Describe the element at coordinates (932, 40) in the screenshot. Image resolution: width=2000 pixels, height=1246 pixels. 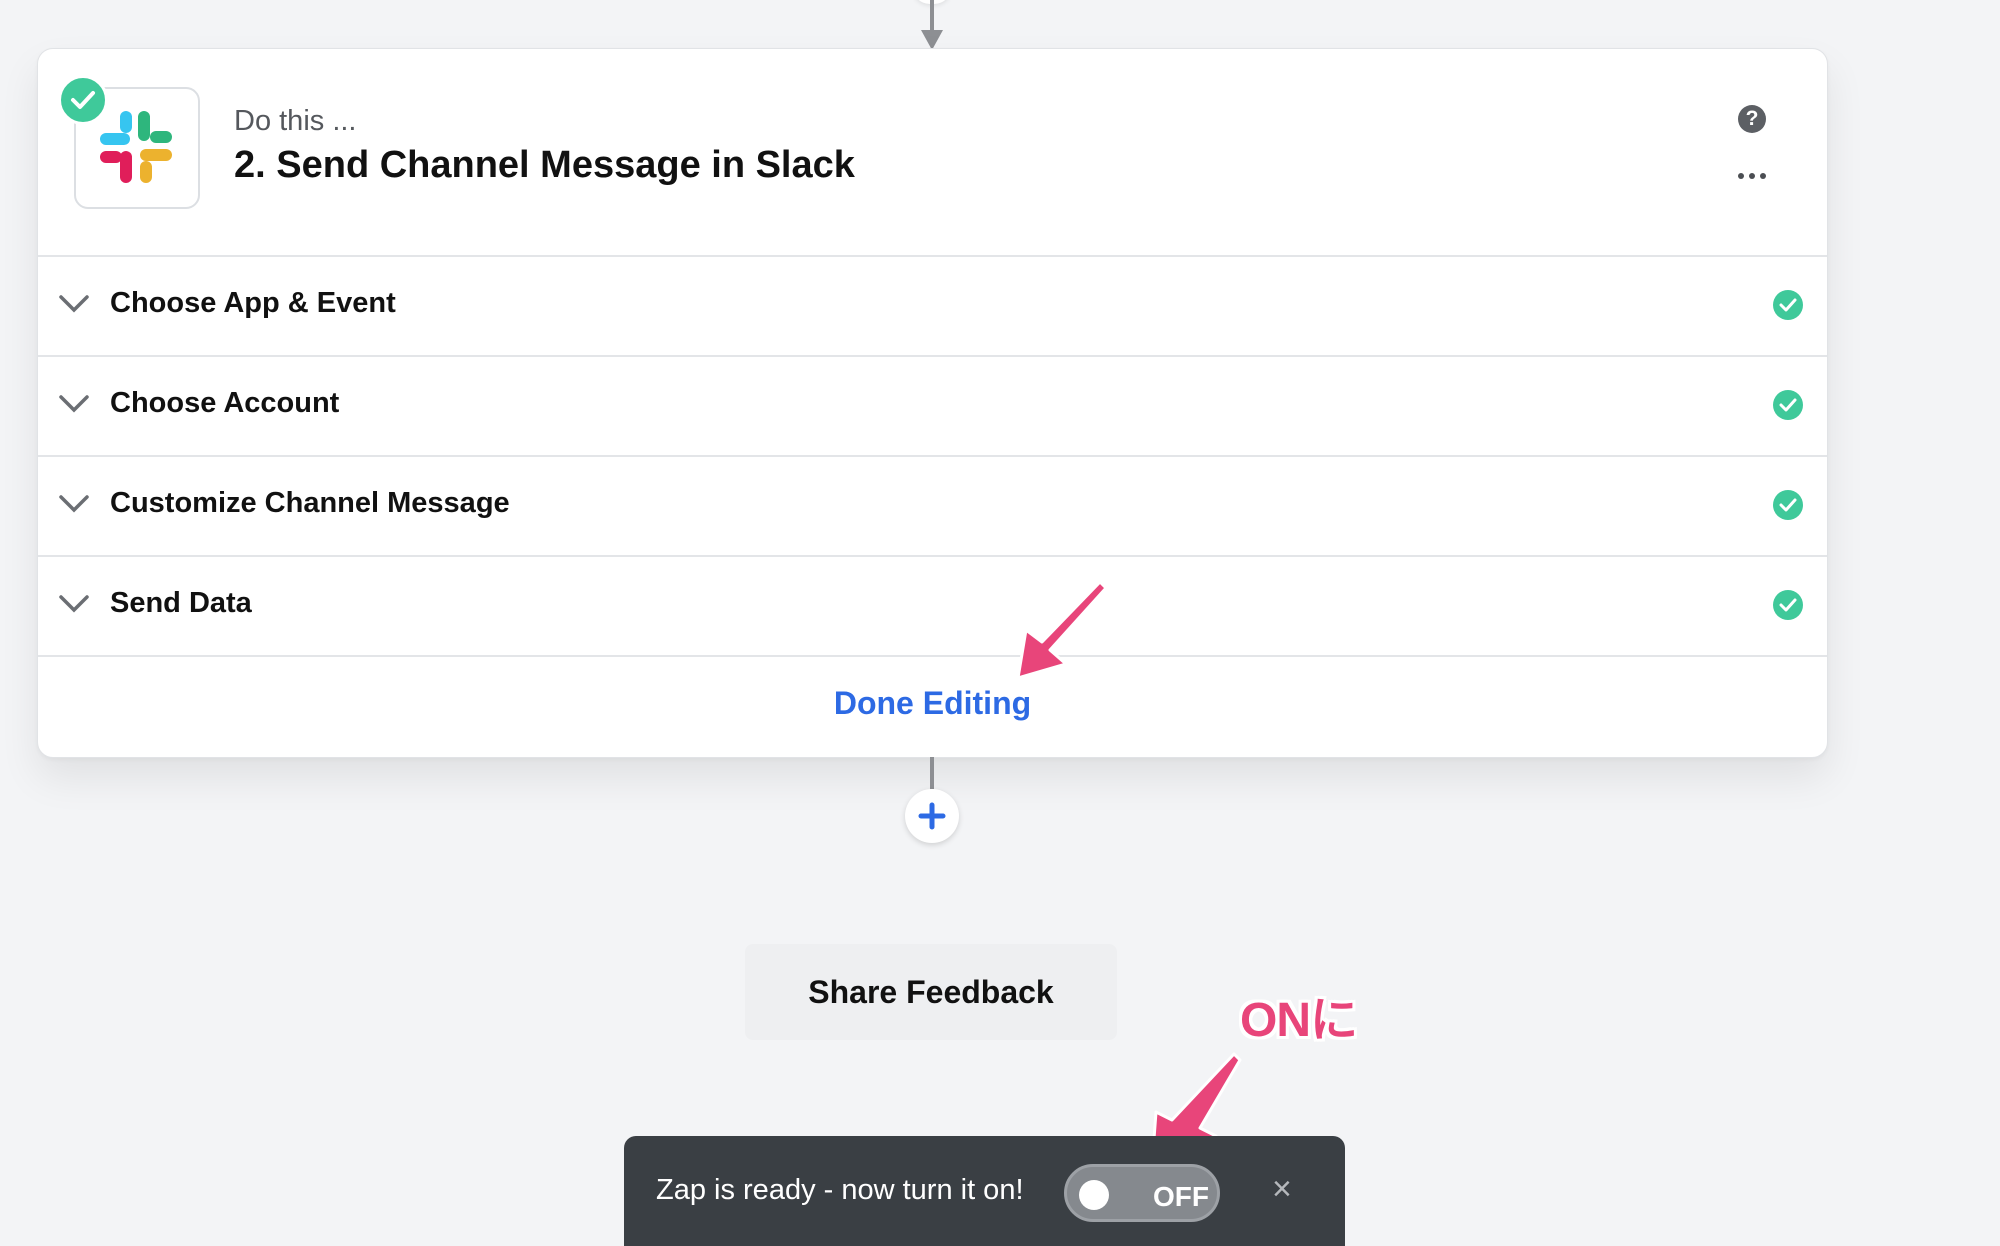
I see `step-connector-arrow-icon` at that location.